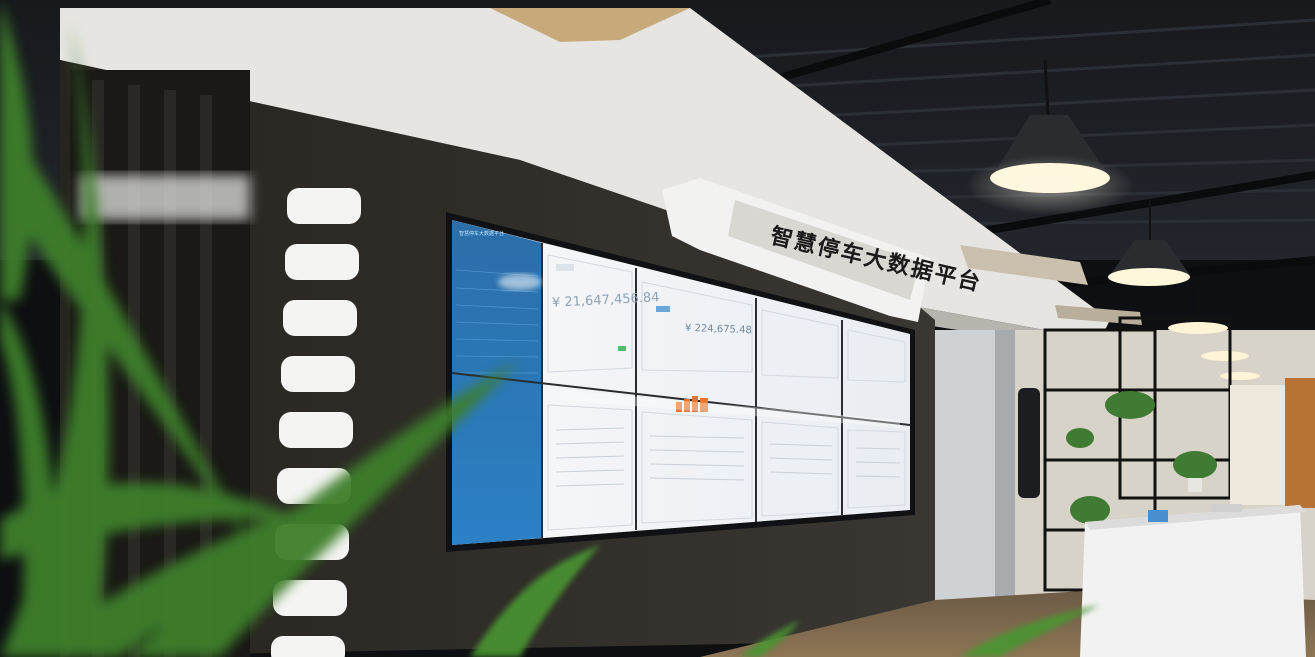 This screenshot has height=657, width=1315. What do you see at coordinates (663, 309) in the screenshot?
I see `blue-chip` at bounding box center [663, 309].